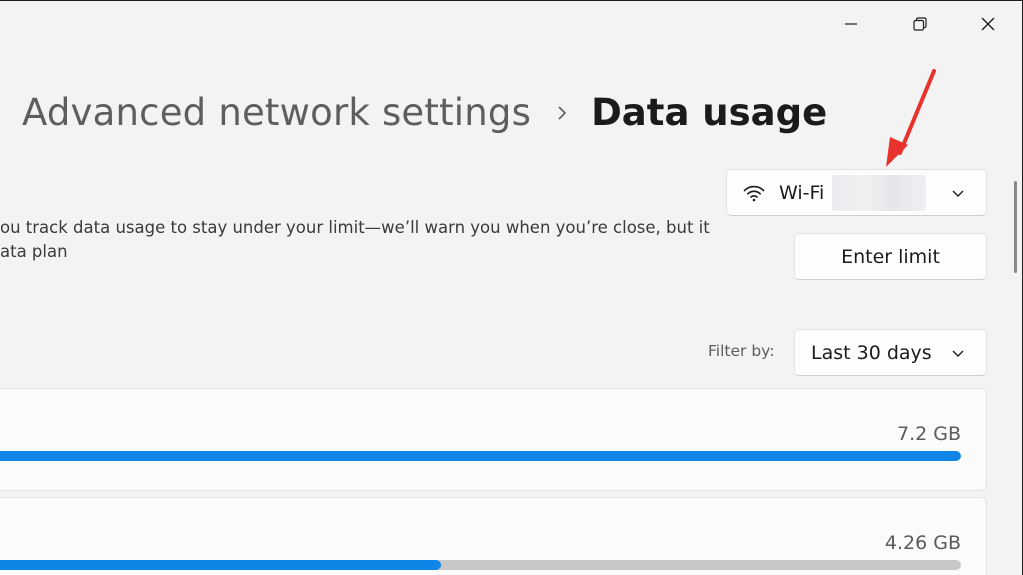  Describe the element at coordinates (493, 536) in the screenshot. I see `usage-list-item: 4.26 GB` at that location.